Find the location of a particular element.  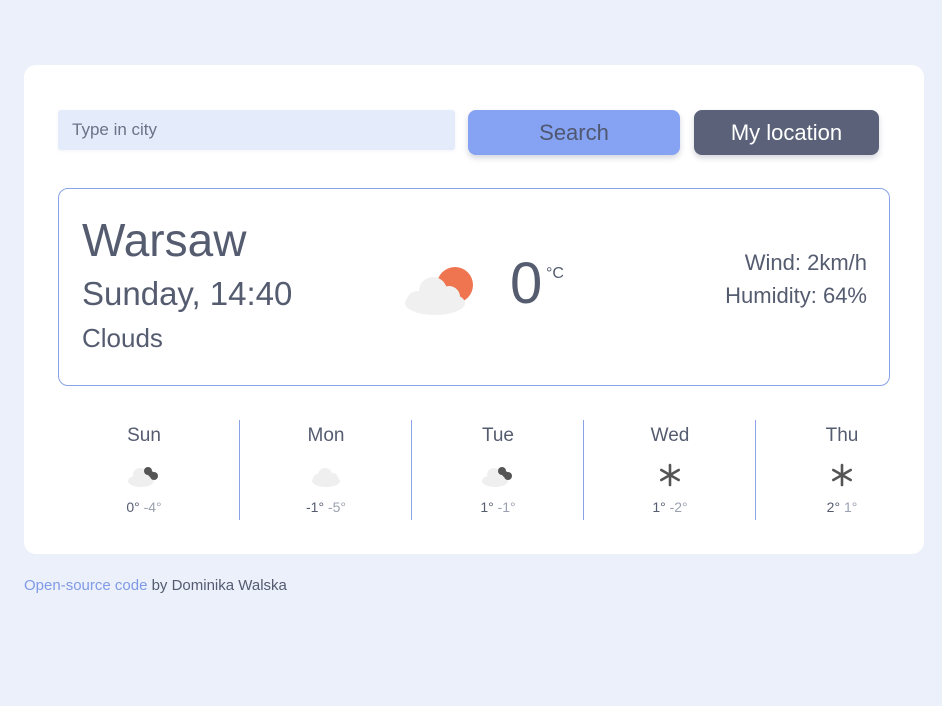

forecast-day-name: Wed is located at coordinates (670, 435).